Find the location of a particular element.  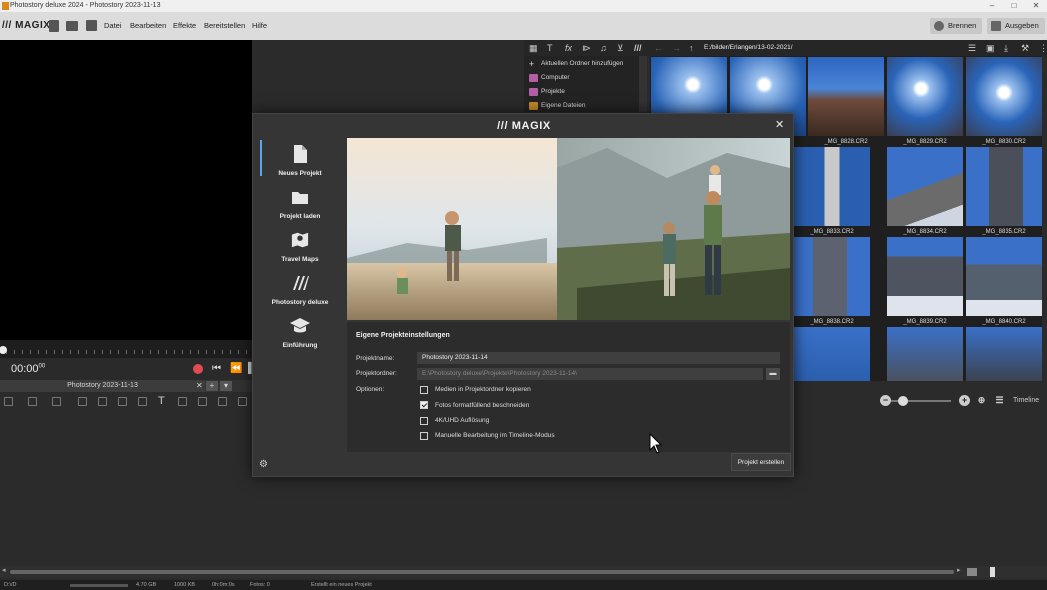

browse-folder-button: ▬ is located at coordinates (773, 374).